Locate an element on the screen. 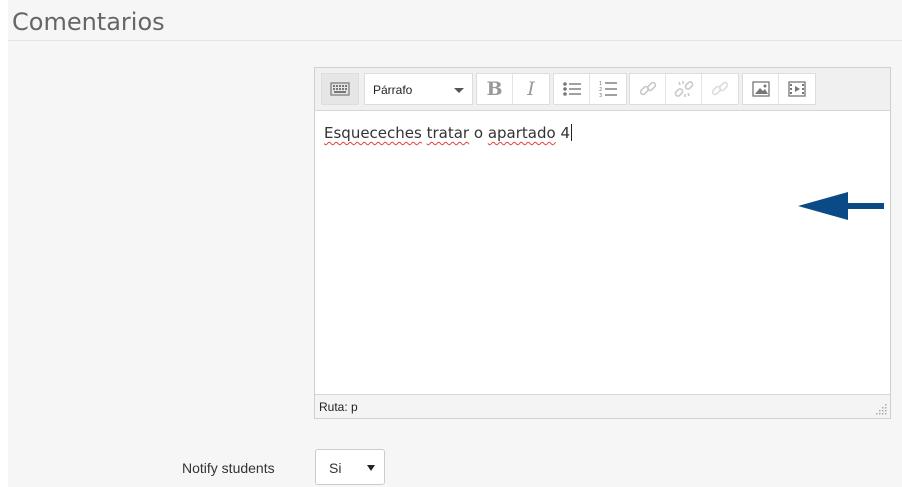 The image size is (902, 487). bullet-list-button is located at coordinates (572, 89).